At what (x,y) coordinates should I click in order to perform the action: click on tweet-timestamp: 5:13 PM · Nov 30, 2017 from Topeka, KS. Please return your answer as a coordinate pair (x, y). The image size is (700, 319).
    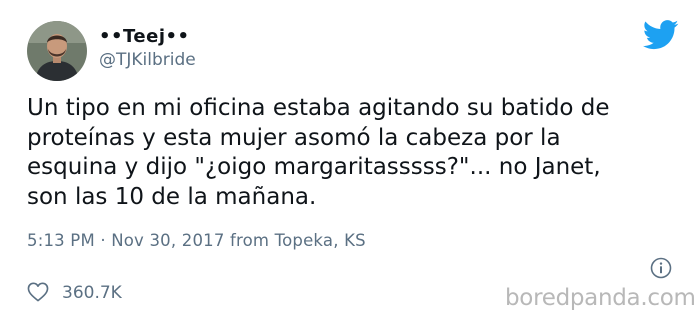
    Looking at the image, I should click on (196, 240).